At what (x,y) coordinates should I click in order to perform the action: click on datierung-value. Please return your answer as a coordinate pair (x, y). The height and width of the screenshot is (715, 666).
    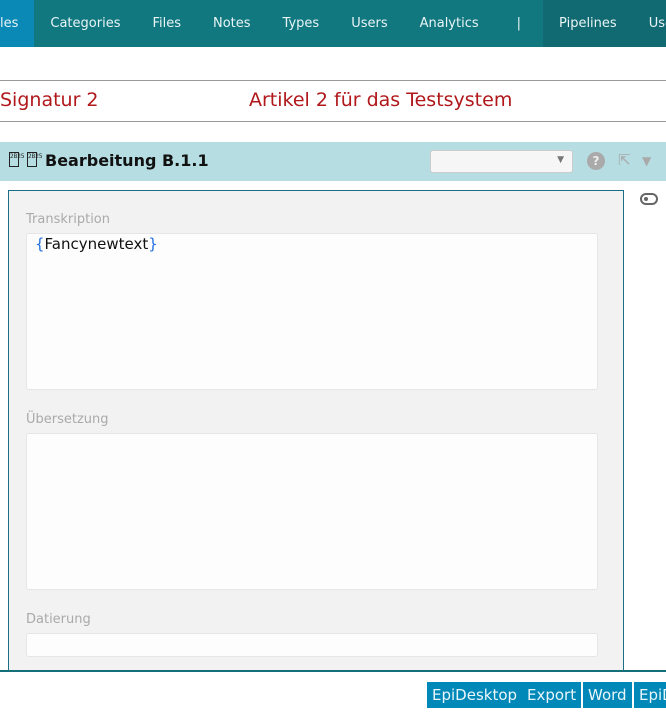
    Looking at the image, I should click on (312, 635).